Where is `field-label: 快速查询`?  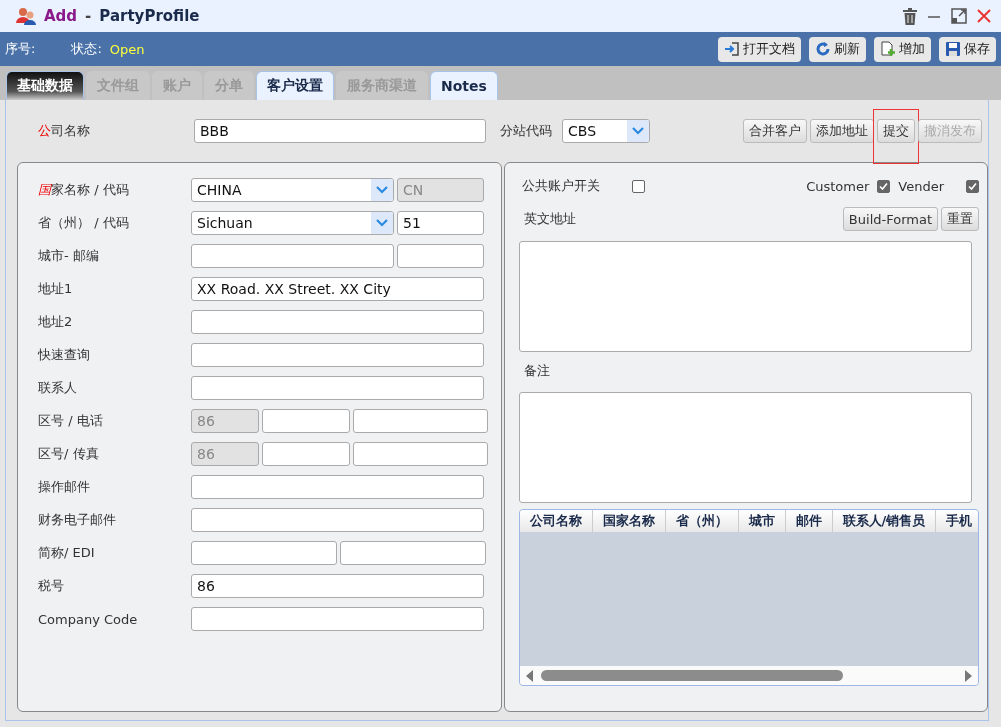
field-label: 快速查询 is located at coordinates (64, 355).